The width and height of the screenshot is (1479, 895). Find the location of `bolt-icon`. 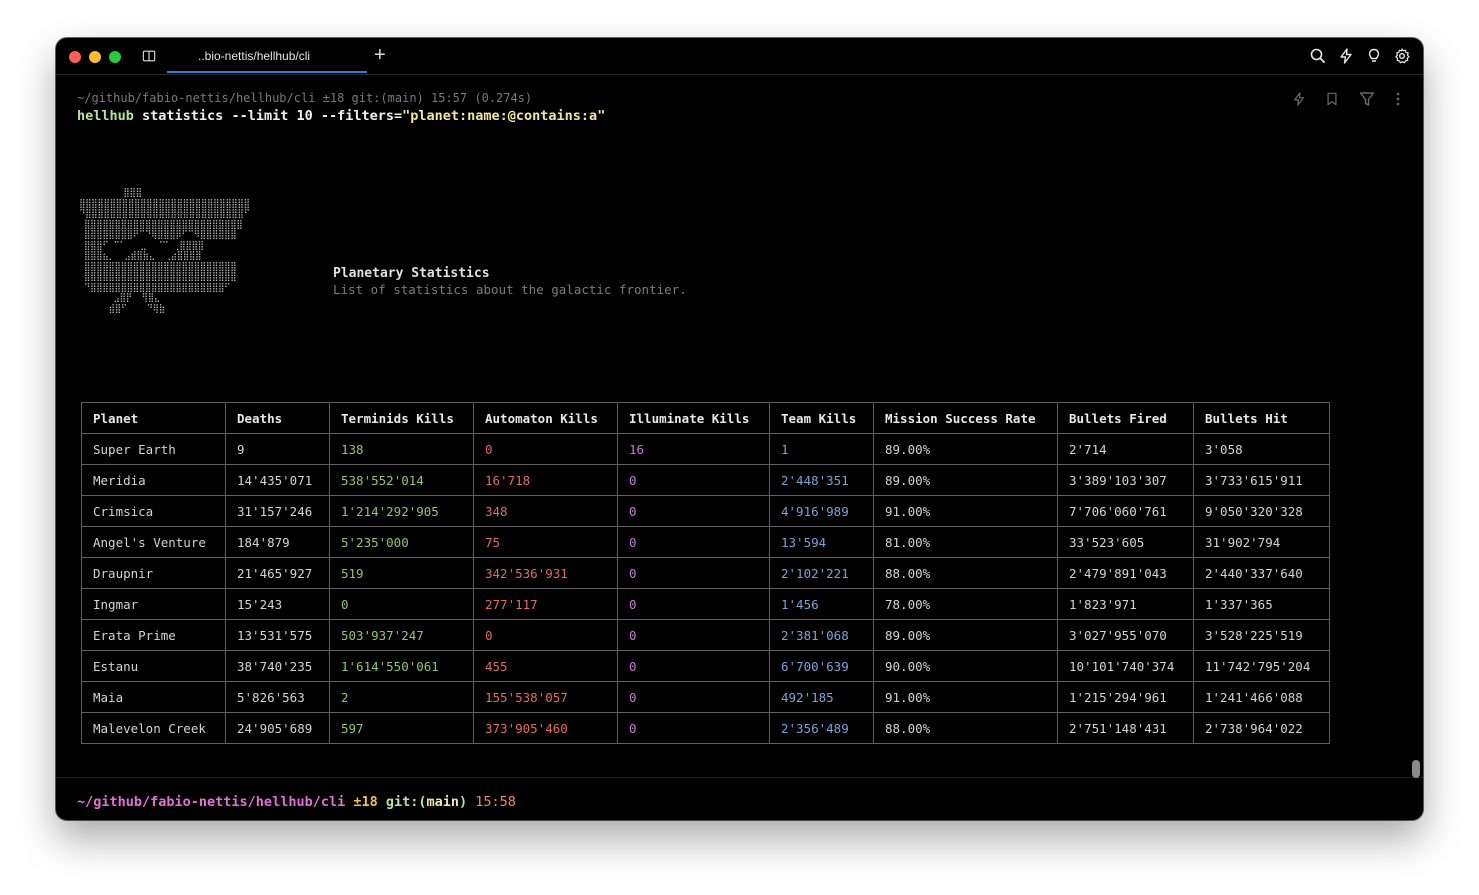

bolt-icon is located at coordinates (1346, 56).